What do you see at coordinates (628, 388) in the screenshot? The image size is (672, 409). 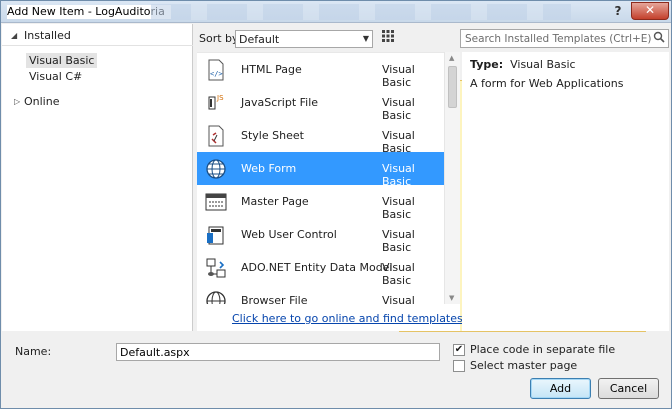 I see `cancel-button: Cancel` at bounding box center [628, 388].